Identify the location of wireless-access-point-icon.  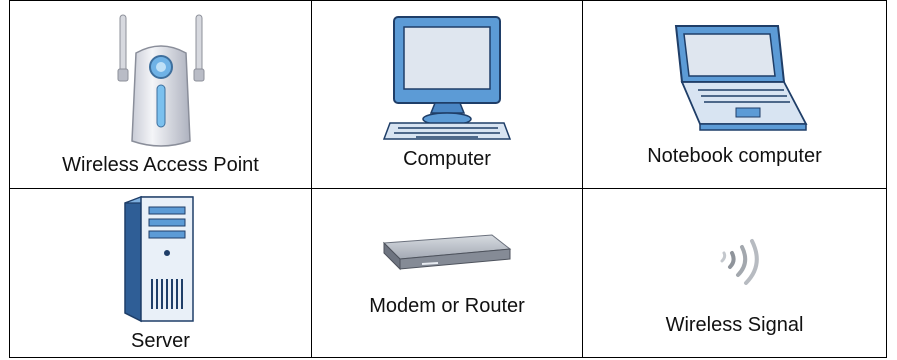
(160, 83).